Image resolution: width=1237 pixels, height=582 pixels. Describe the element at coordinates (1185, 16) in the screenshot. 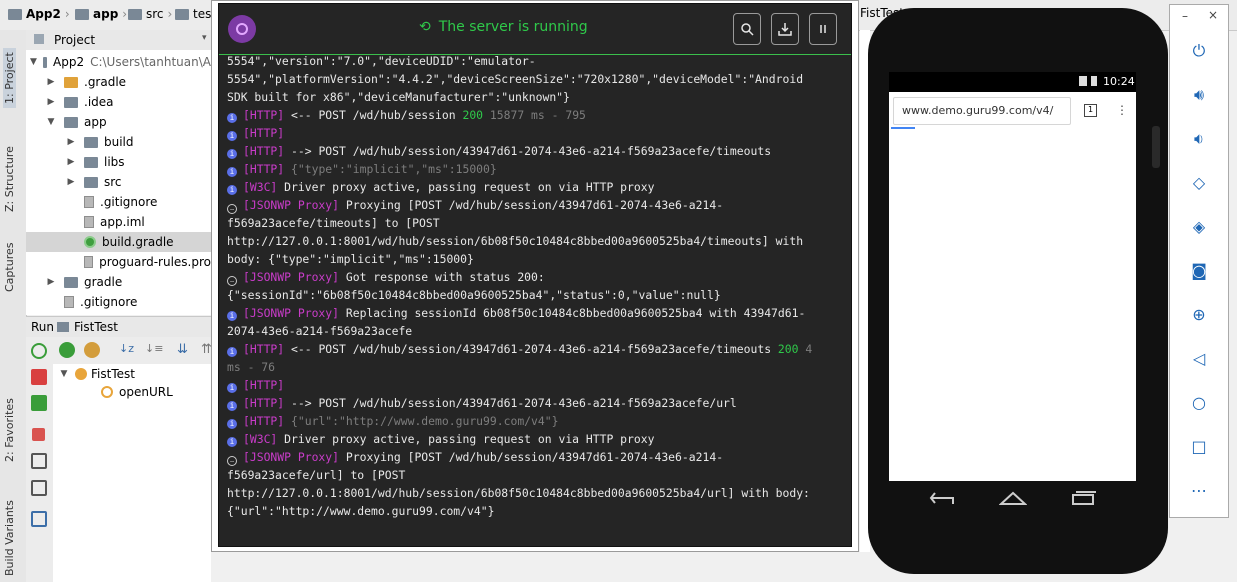

I see `minimize-button: –` at that location.